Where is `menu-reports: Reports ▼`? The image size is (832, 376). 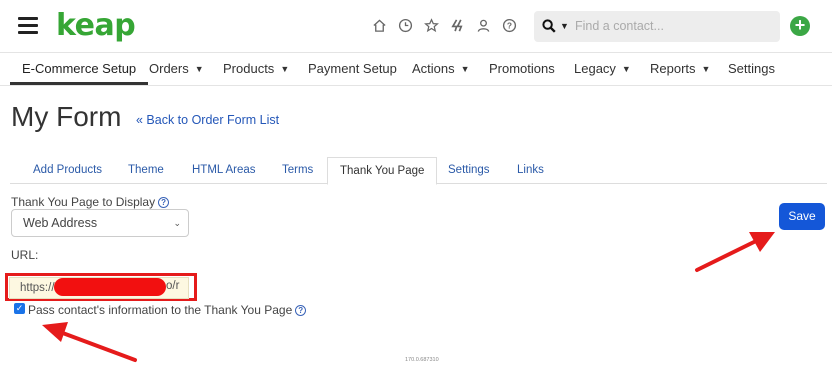
menu-reports: Reports ▼ is located at coordinates (680, 69).